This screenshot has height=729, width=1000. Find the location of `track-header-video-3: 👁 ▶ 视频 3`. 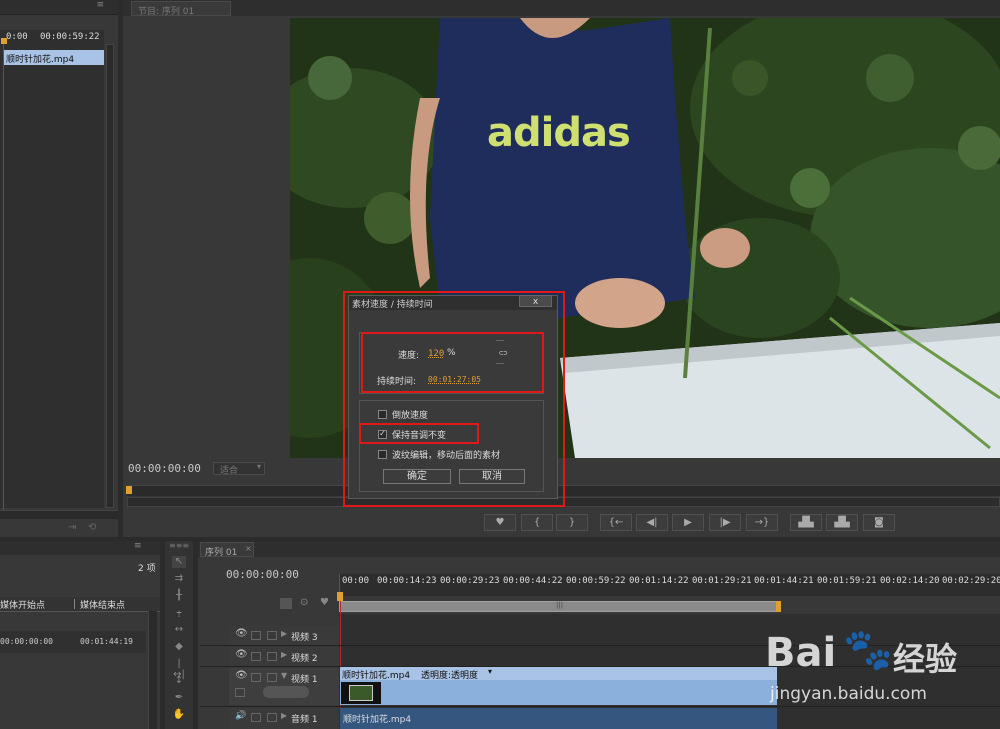

track-header-video-3: 👁 ▶ 视频 3 is located at coordinates (284, 636).